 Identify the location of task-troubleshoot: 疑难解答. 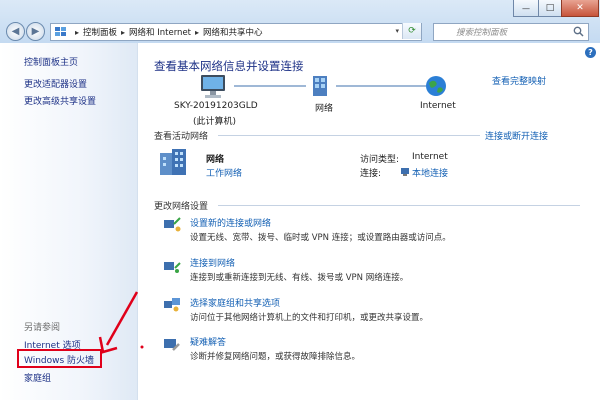
(208, 341).